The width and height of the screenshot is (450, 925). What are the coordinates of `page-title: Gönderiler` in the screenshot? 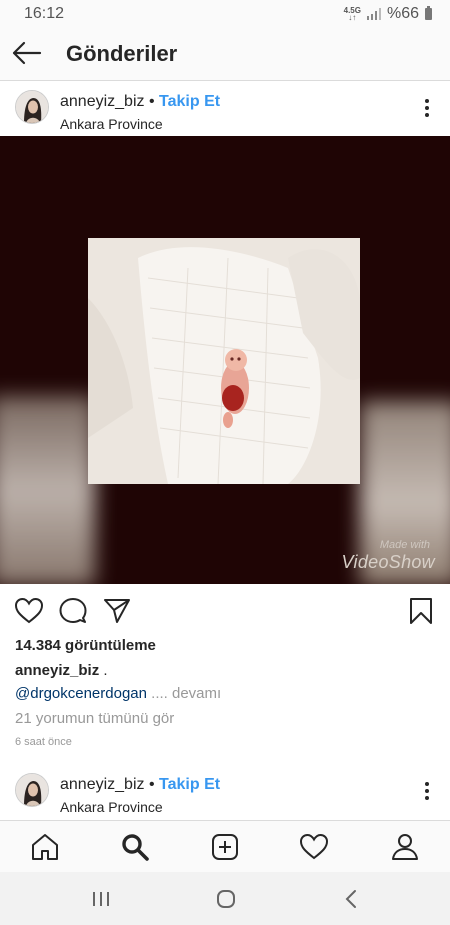 It's located at (122, 53).